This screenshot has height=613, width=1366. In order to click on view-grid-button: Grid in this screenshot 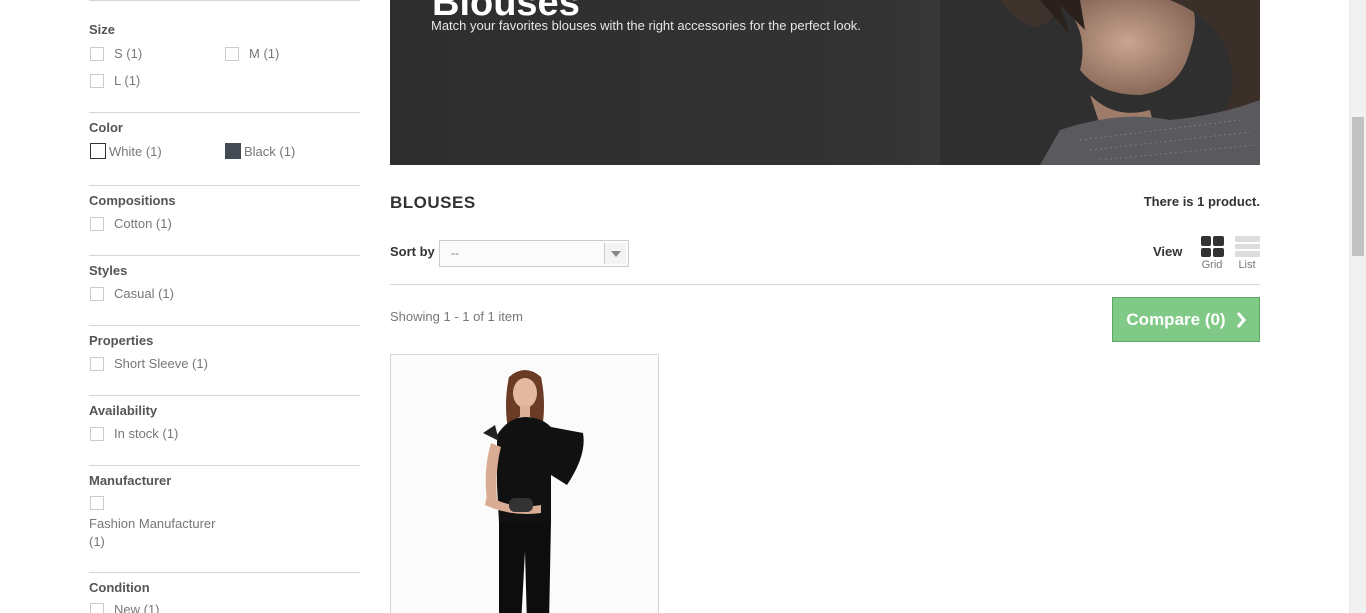, I will do `click(1212, 253)`.